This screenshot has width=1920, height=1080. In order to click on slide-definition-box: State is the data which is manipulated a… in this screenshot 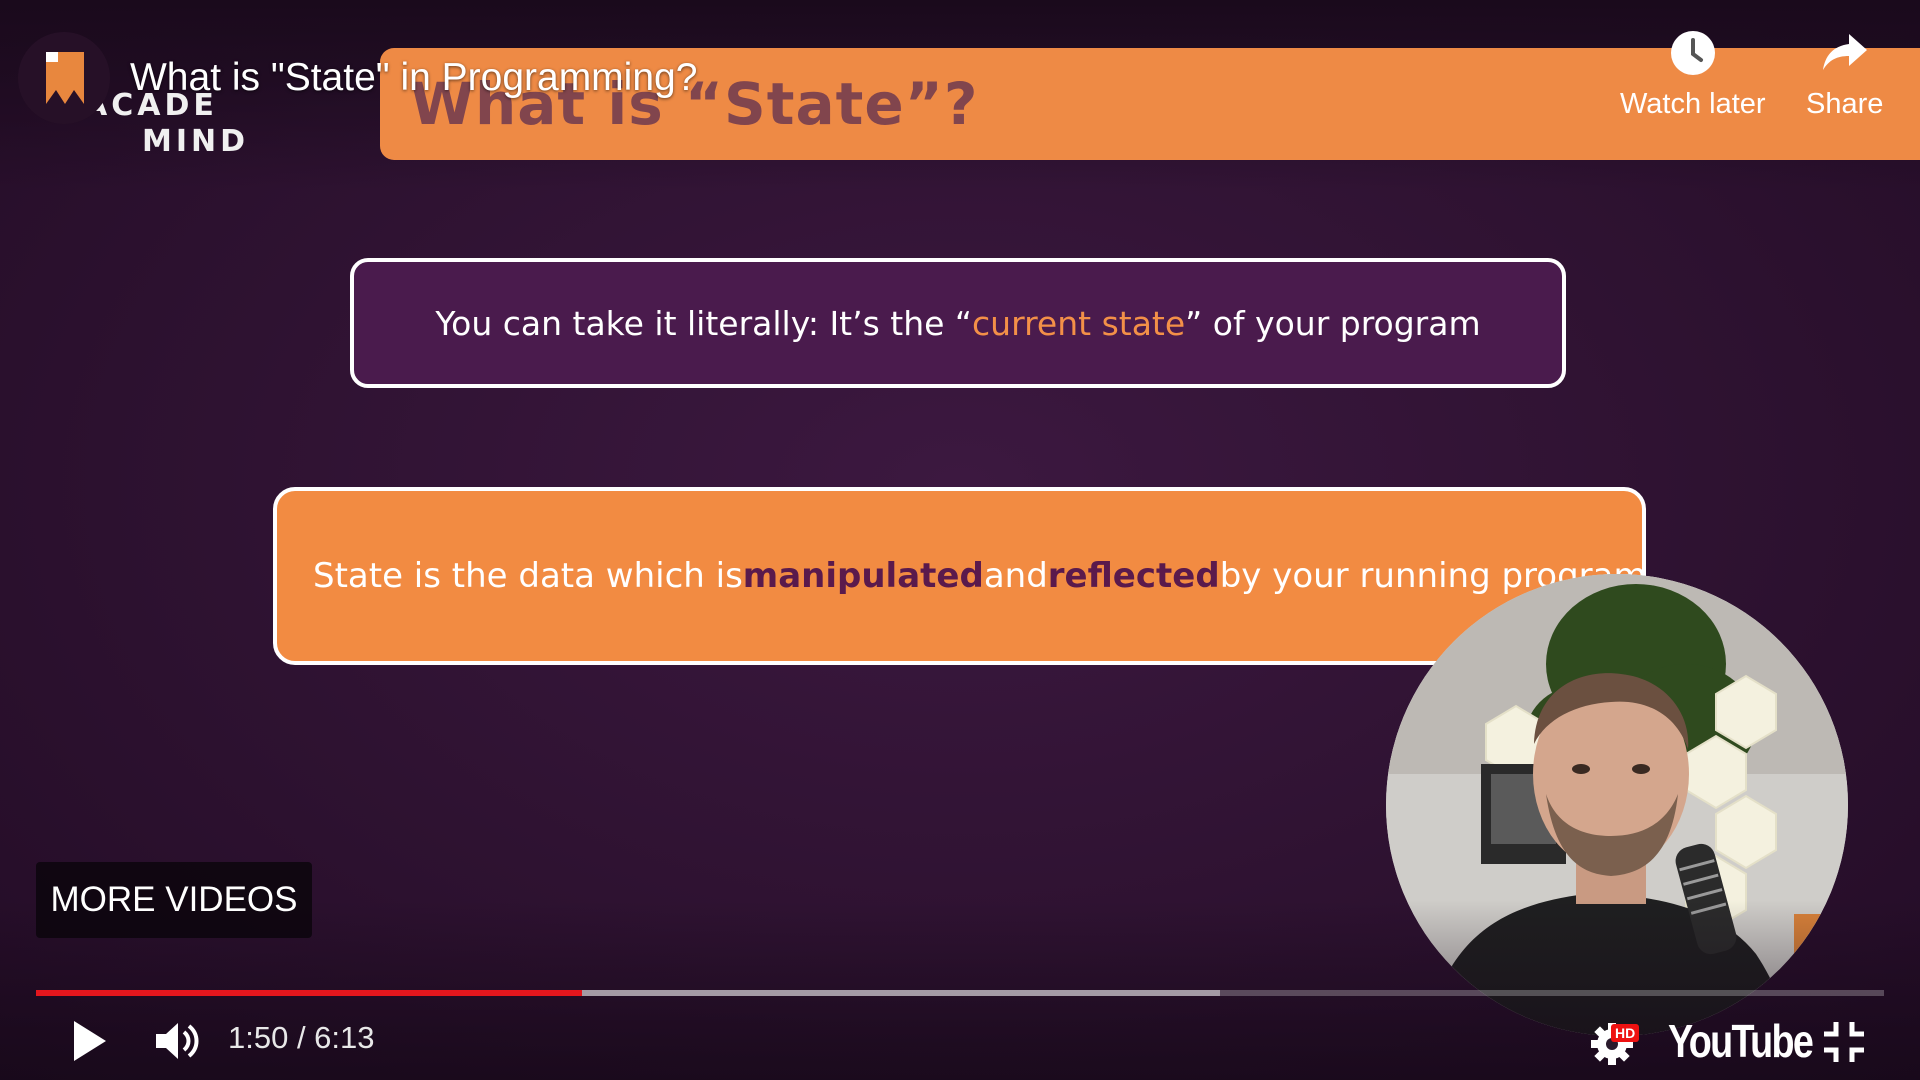, I will do `click(959, 576)`.